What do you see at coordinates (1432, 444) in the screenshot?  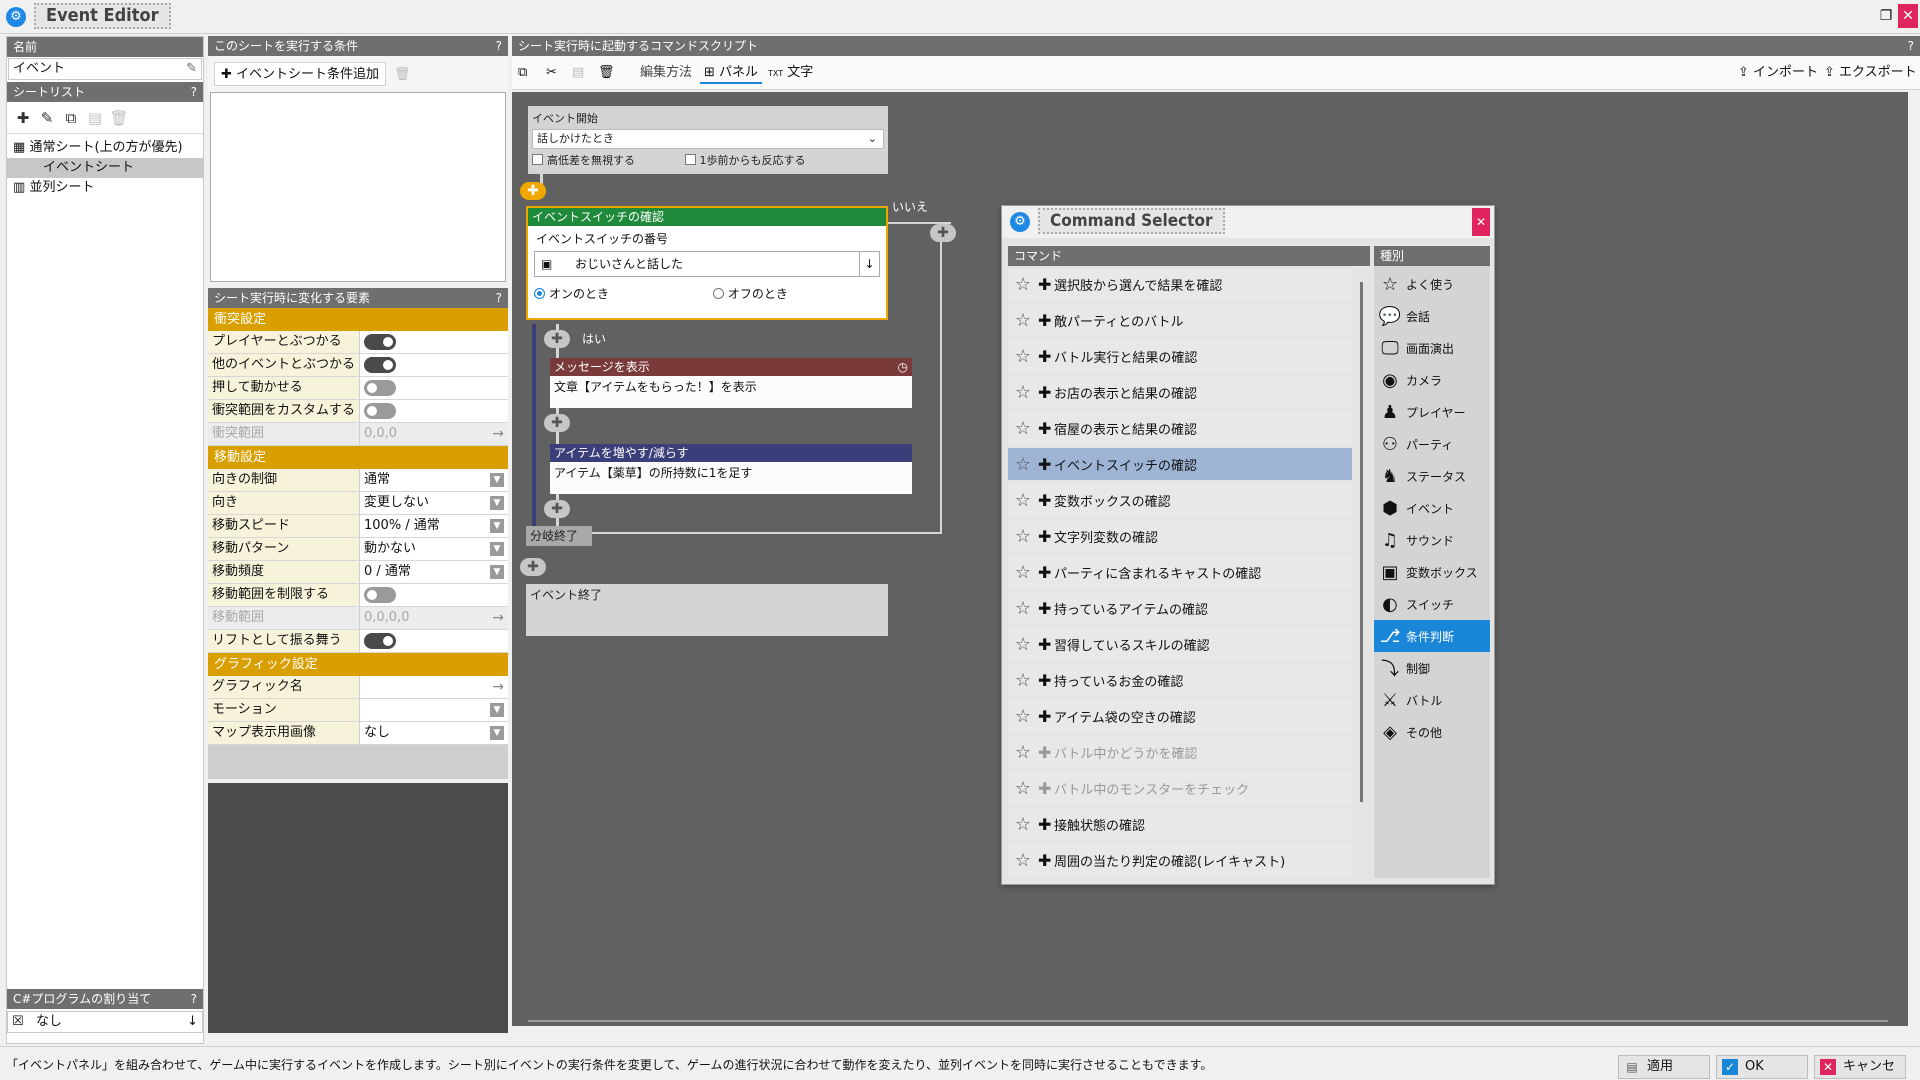 I see `category-item: ⚇ パーティ` at bounding box center [1432, 444].